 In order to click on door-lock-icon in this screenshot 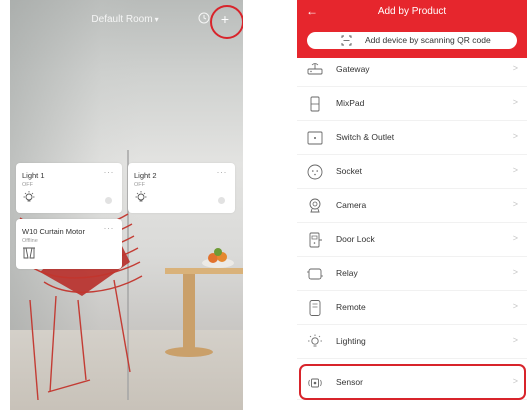, I will do `click(315, 240)`.